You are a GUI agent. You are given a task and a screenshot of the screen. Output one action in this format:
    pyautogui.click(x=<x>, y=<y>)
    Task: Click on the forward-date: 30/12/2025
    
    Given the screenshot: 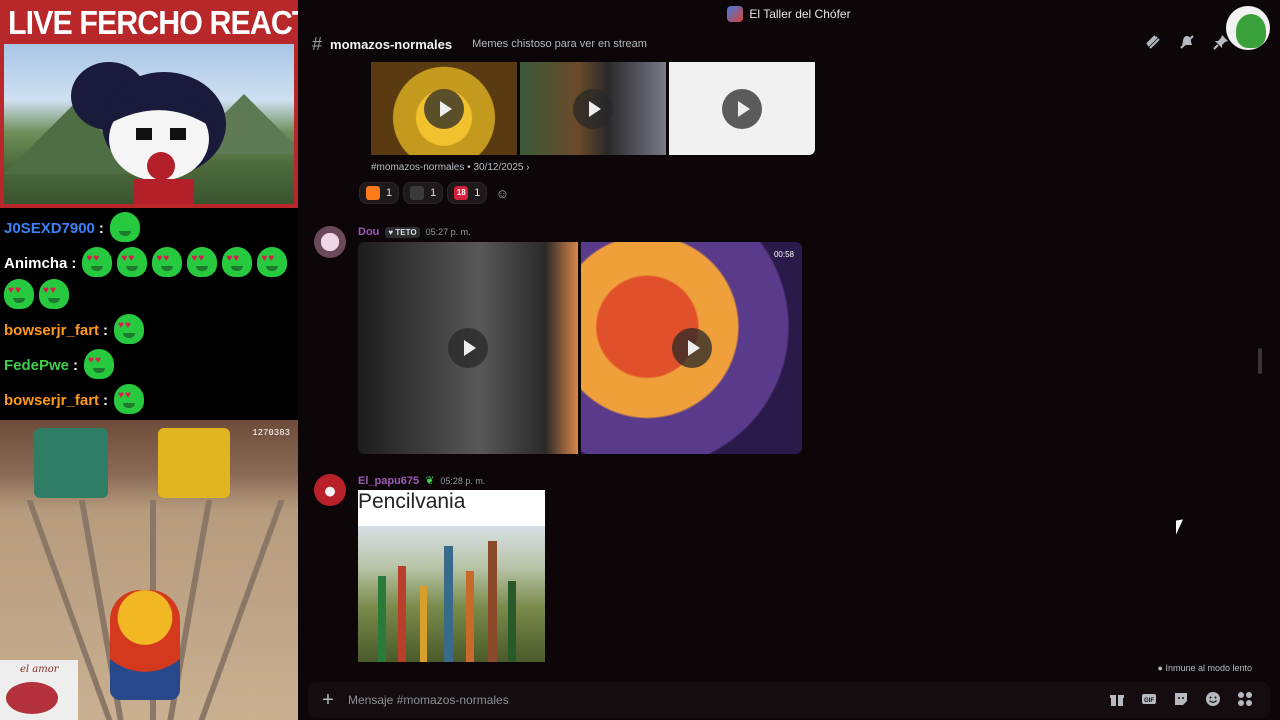 What is the action you would take?
    pyautogui.click(x=498, y=167)
    